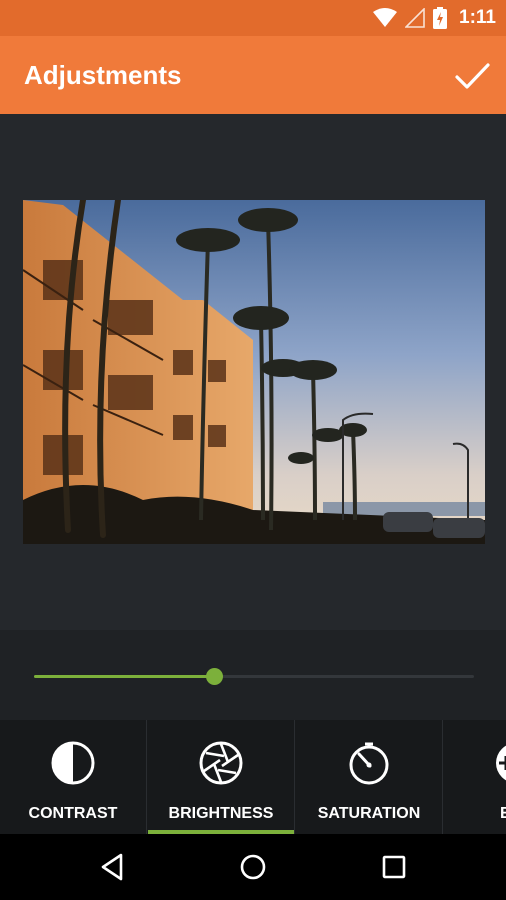 The height and width of the screenshot is (900, 506). I want to click on tab-exposure: EXP, so click(474, 777).